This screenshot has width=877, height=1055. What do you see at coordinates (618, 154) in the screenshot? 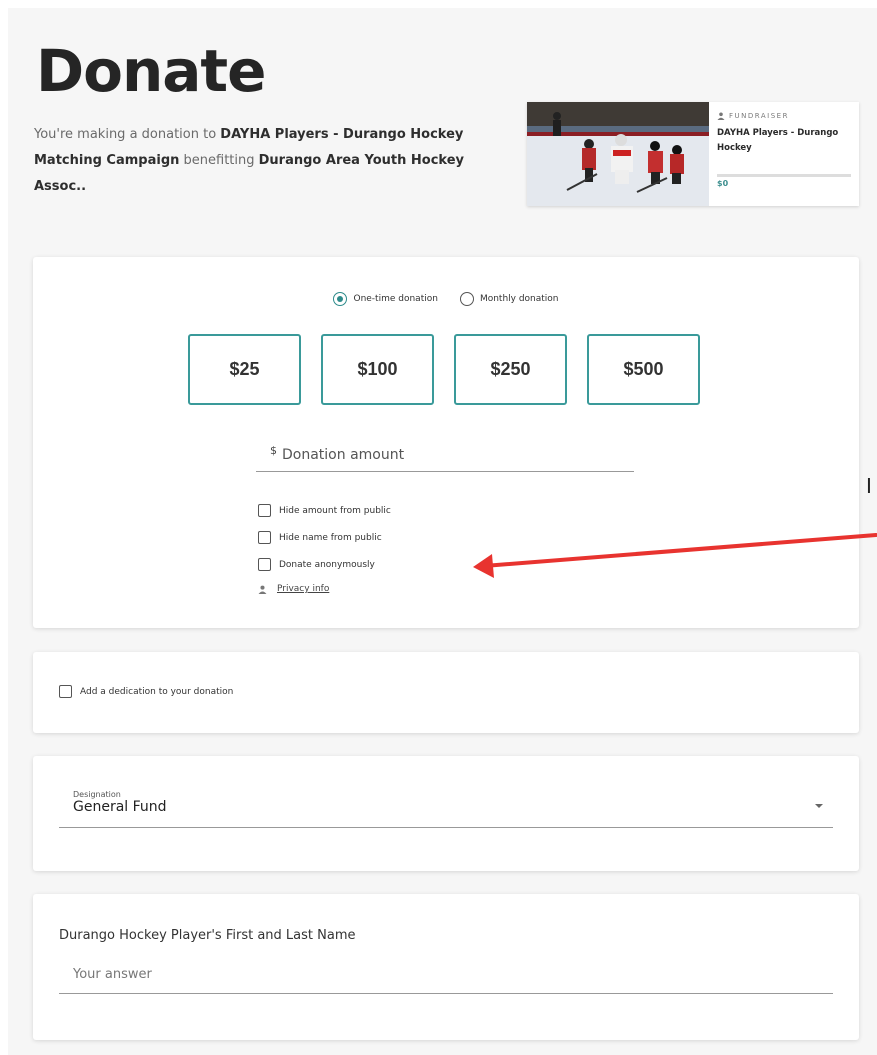
I see `fundraiser-photo` at bounding box center [618, 154].